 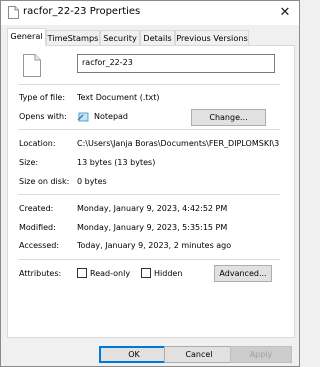 What do you see at coordinates (73, 37) in the screenshot?
I see `tab-timestamps: TimeStamps` at bounding box center [73, 37].